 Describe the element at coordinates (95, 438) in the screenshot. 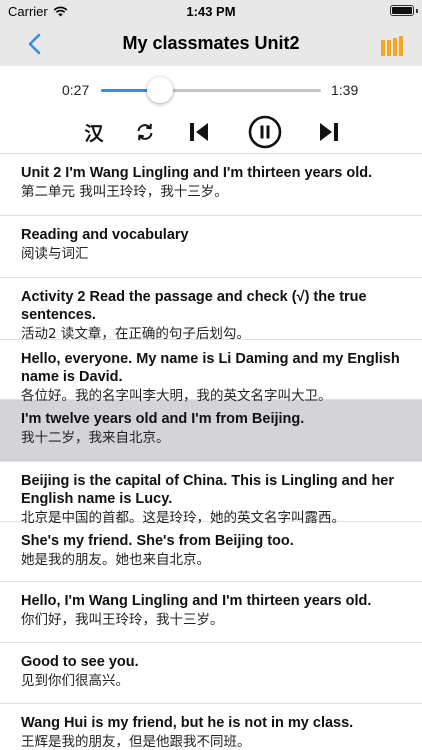

I see `sentence-chinese: 我十二岁，我来自北京。` at that location.